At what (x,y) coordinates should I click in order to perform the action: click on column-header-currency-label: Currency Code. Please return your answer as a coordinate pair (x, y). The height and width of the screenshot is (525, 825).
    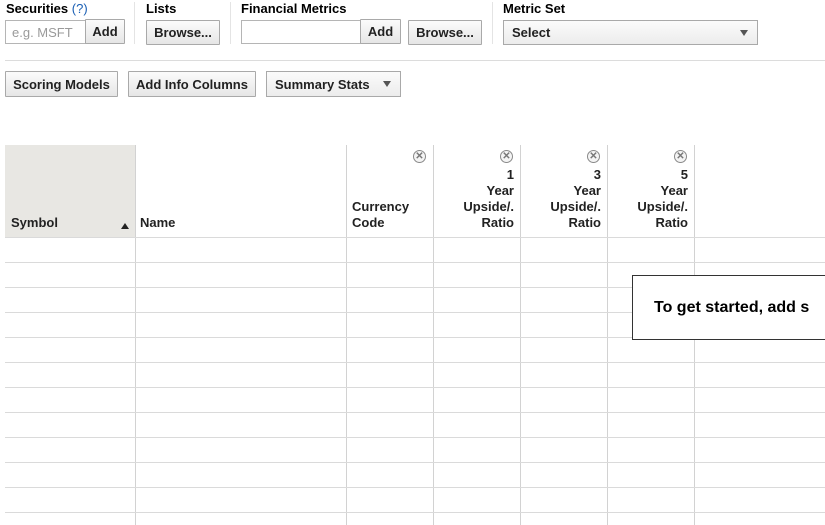
    Looking at the image, I should click on (381, 214).